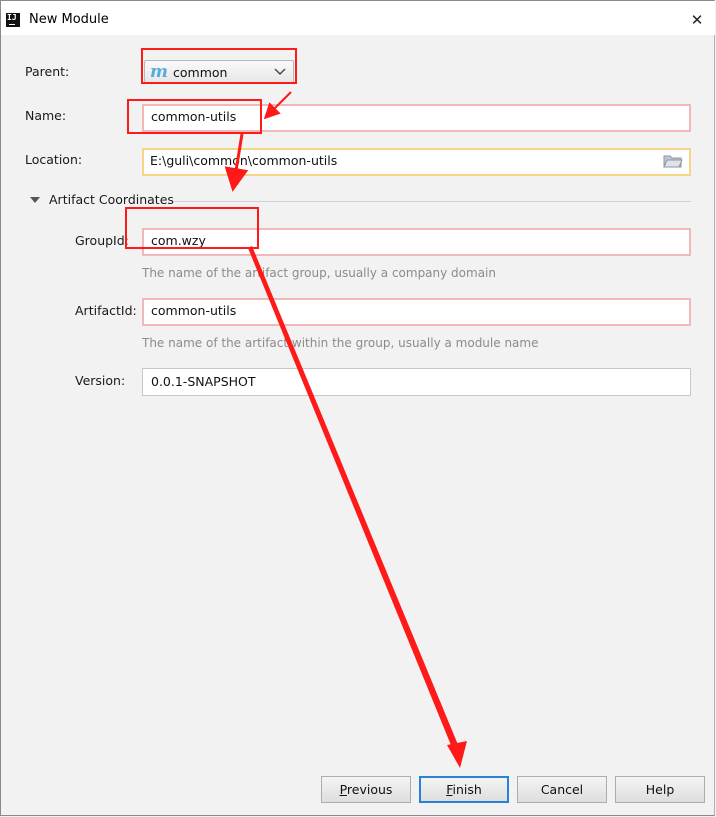  I want to click on groupid-field: com.wzy, so click(416, 242).